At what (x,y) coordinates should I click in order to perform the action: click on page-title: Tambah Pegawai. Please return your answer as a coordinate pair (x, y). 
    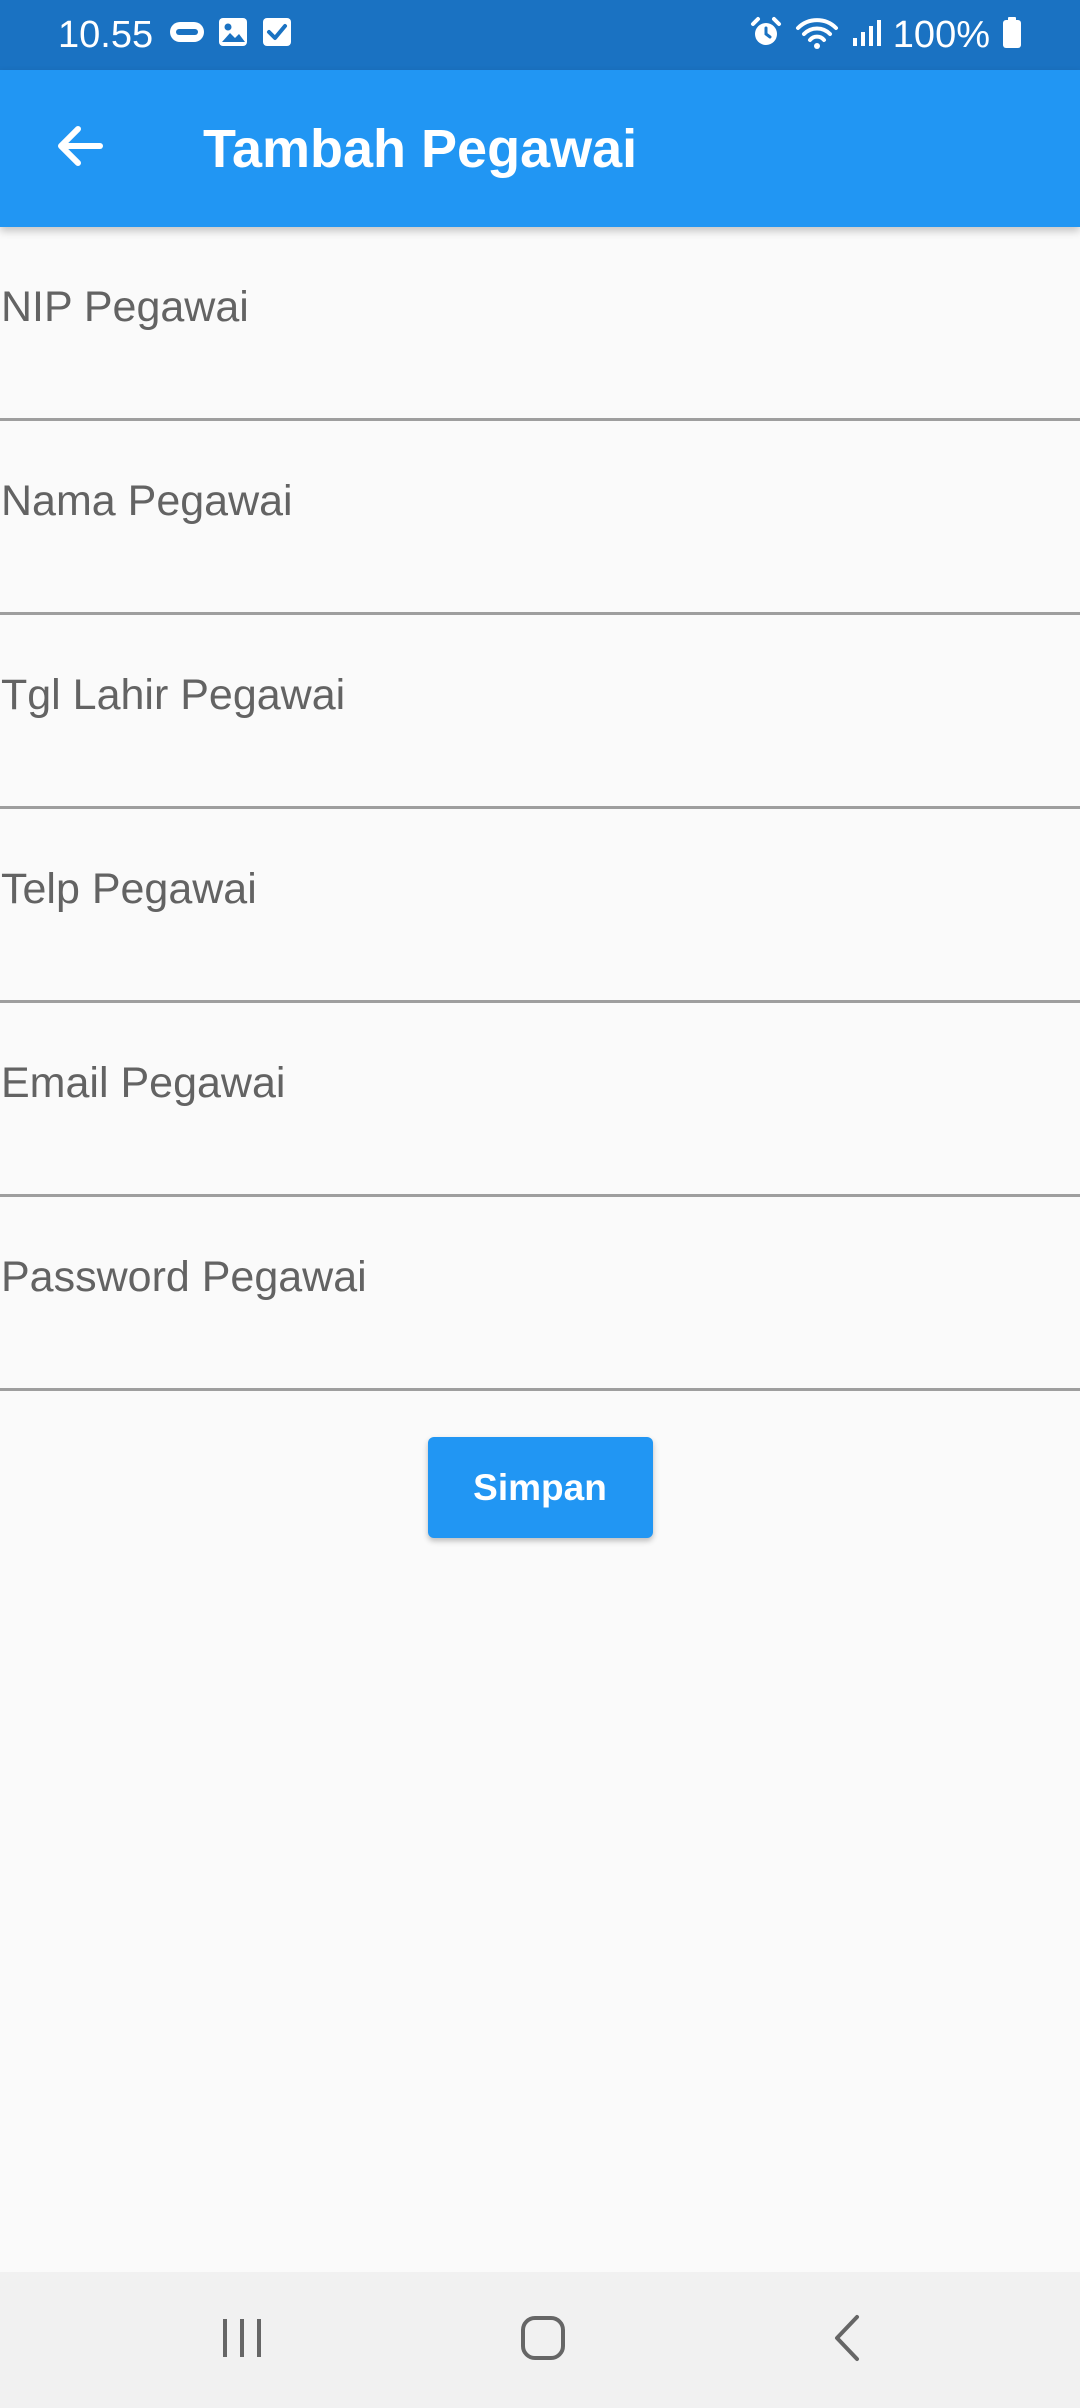
    Looking at the image, I should click on (420, 149).